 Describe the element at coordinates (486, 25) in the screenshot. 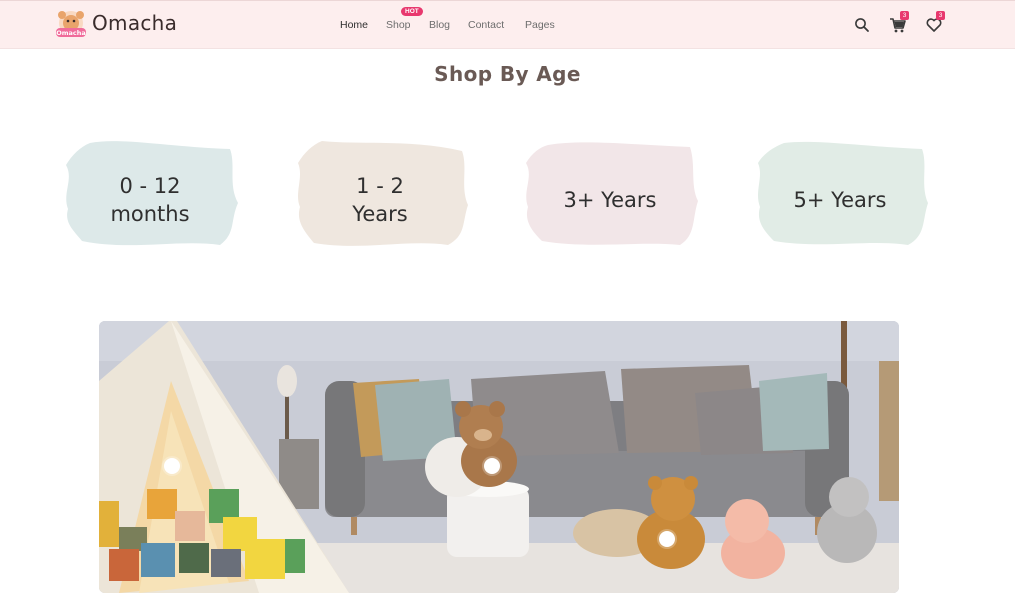

I see `nav-contact: Contact` at that location.